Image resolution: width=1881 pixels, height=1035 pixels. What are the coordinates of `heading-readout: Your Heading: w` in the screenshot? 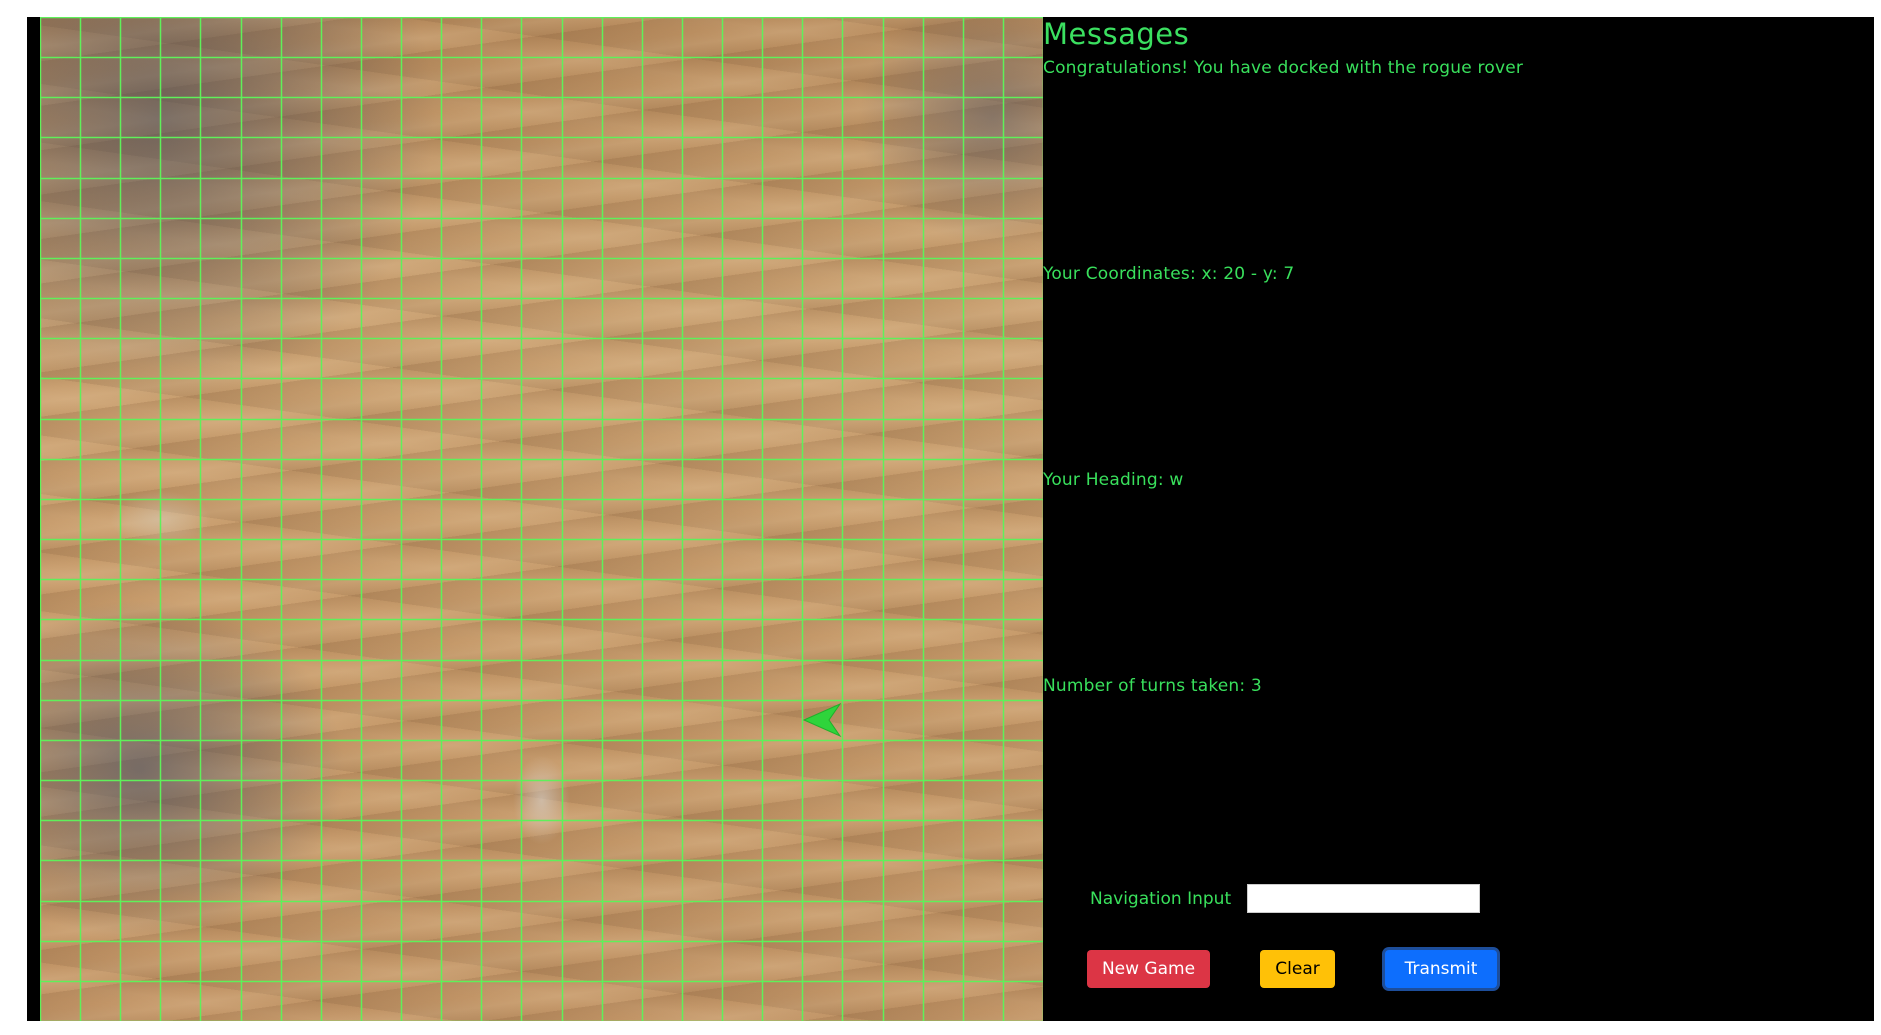 It's located at (1113, 480).